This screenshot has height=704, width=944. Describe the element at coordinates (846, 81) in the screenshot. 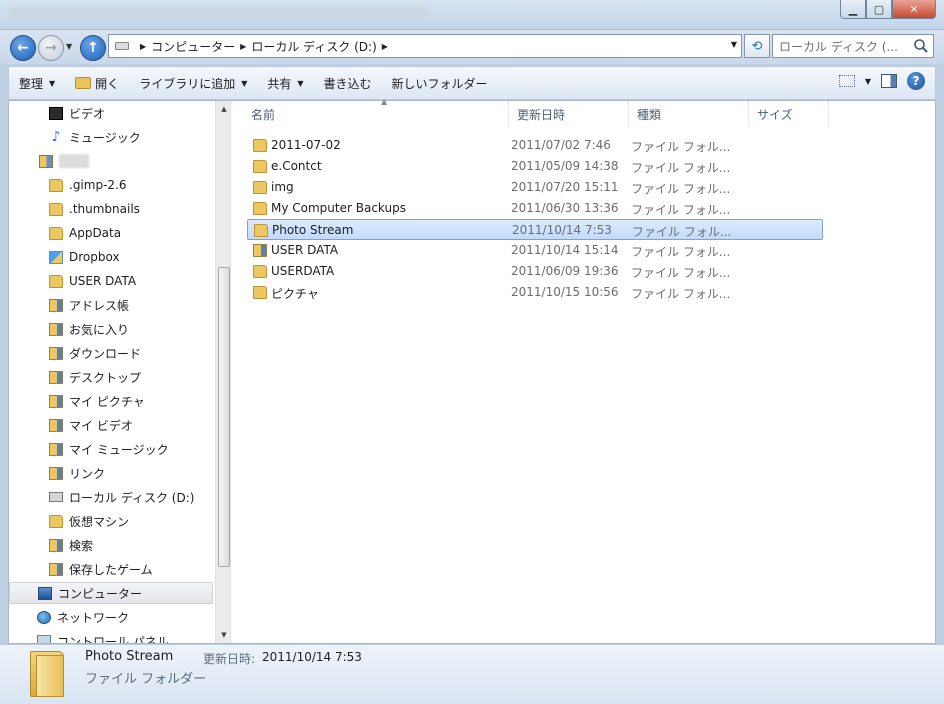

I see `view-options-icon` at that location.